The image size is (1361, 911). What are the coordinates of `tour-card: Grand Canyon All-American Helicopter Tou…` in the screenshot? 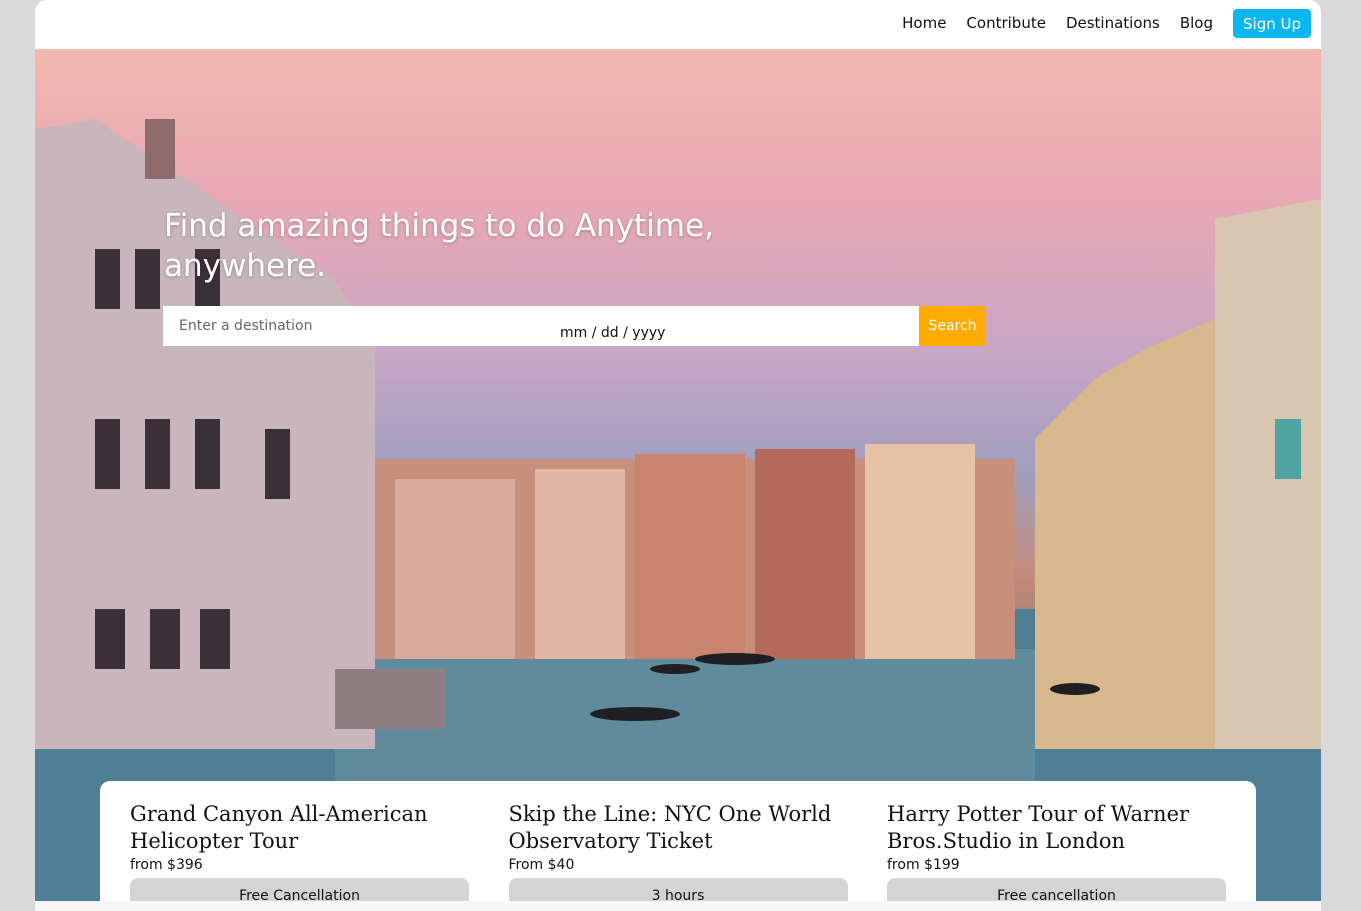 It's located at (299, 851).